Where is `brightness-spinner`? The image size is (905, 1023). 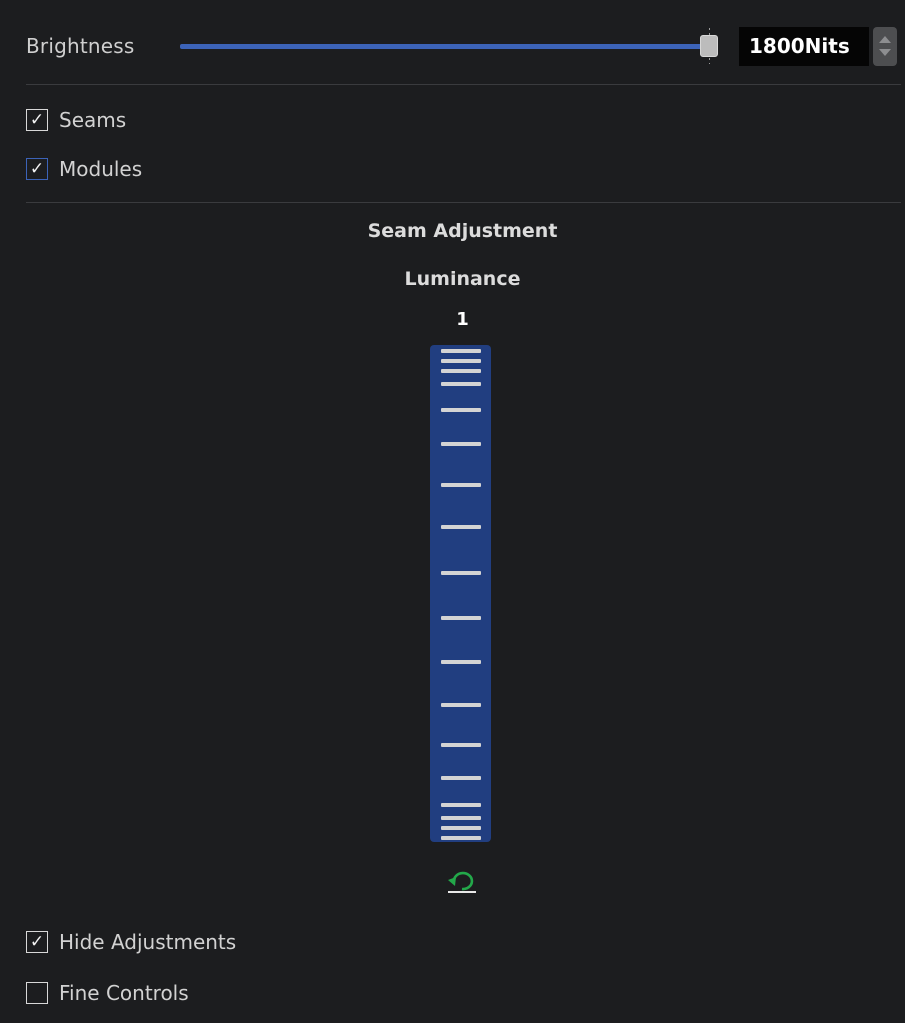 brightness-spinner is located at coordinates (885, 46).